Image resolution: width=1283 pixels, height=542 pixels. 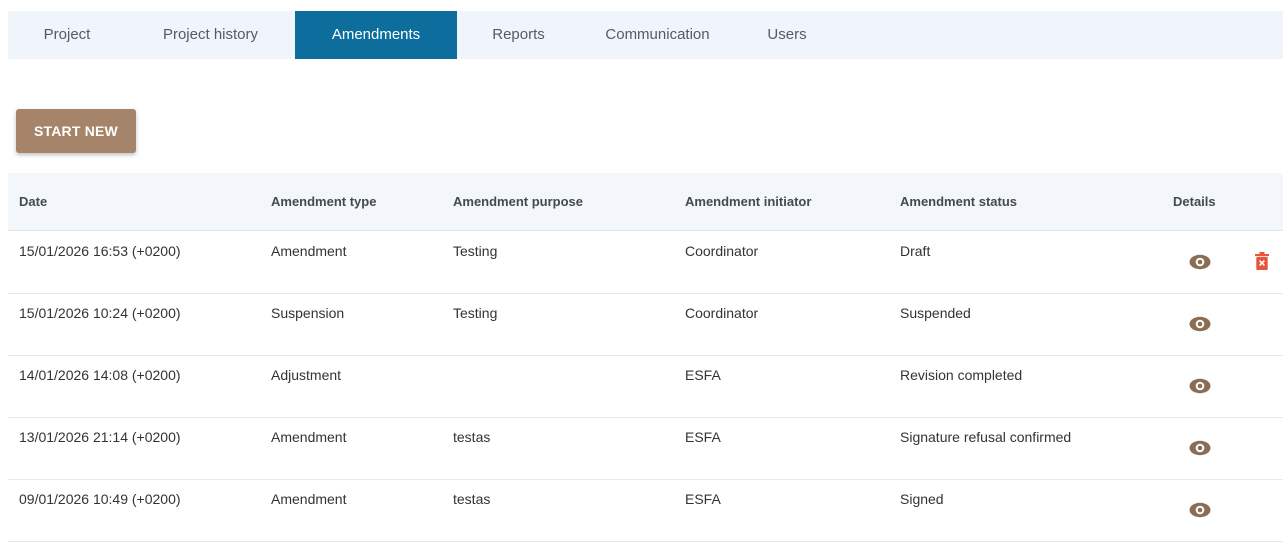 I want to click on column-header-amendment-purpose: Amendment purpose, so click(x=518, y=201).